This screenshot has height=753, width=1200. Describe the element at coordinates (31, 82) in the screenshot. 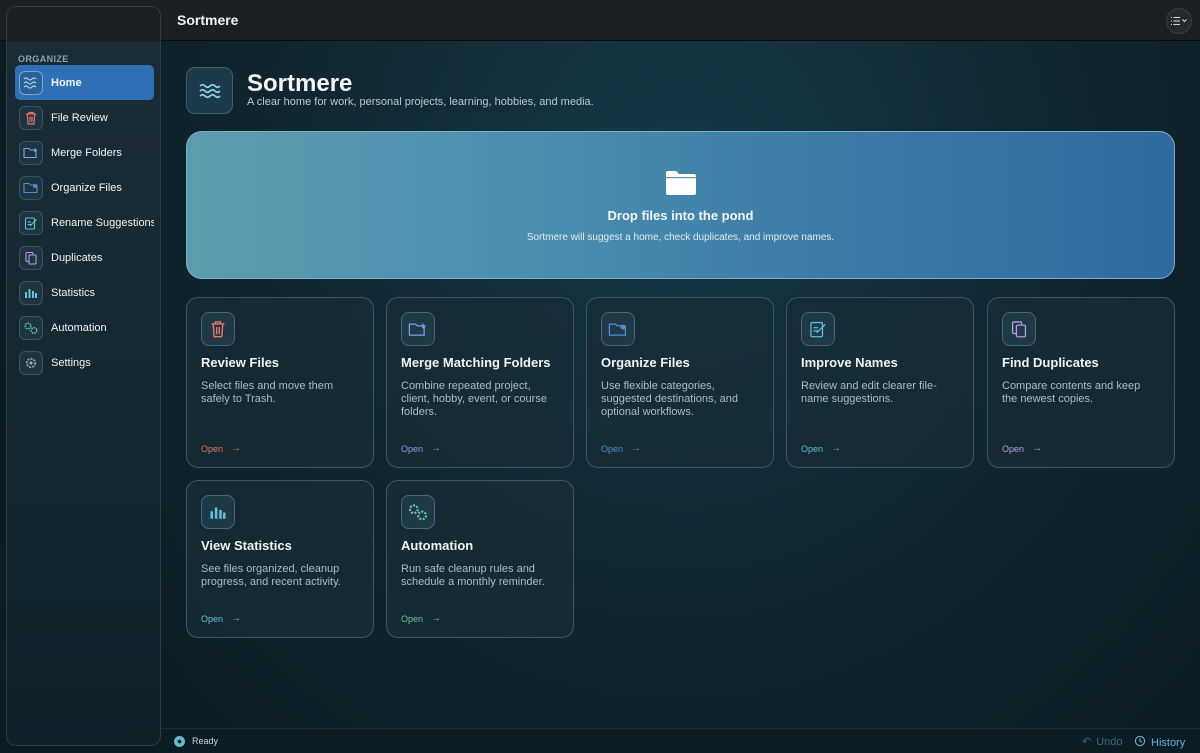

I see `waves-icon` at that location.